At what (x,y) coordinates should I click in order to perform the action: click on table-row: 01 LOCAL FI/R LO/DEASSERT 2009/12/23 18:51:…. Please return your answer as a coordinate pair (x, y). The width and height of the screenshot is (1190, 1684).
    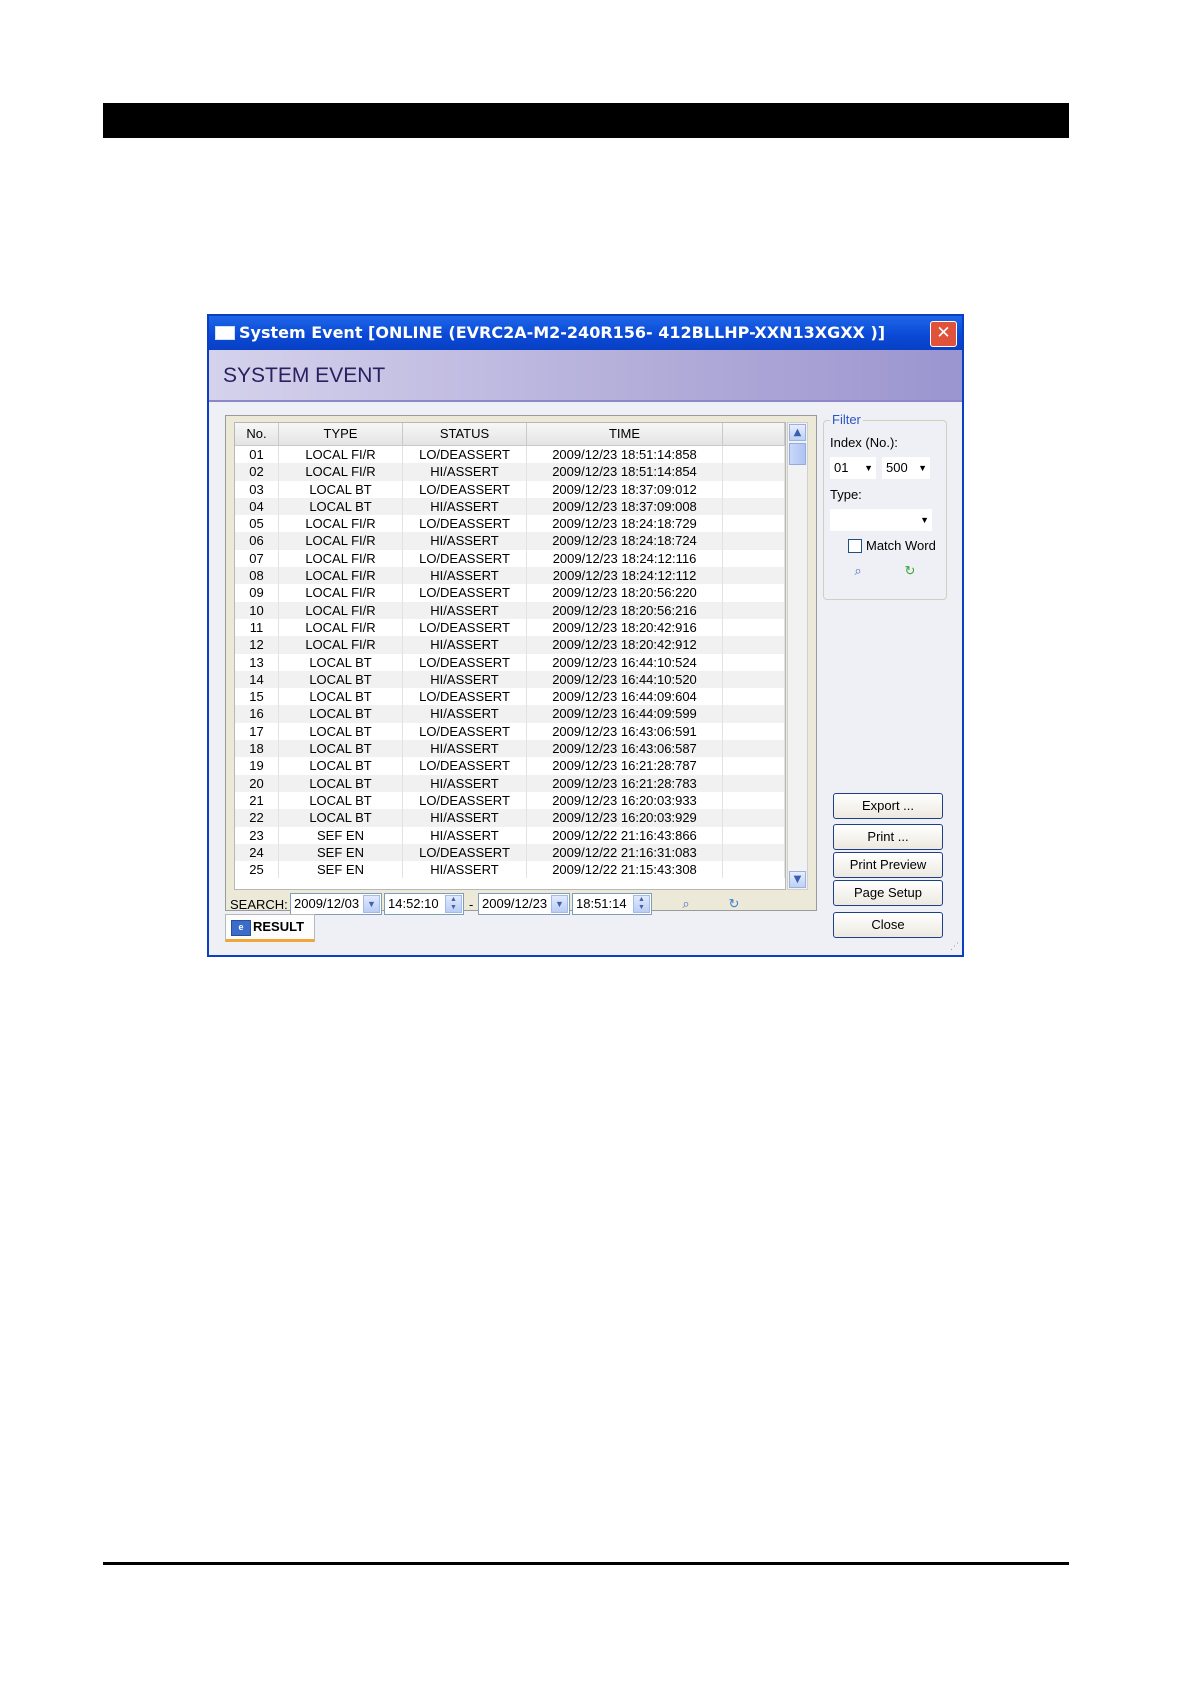
    Looking at the image, I should click on (510, 455).